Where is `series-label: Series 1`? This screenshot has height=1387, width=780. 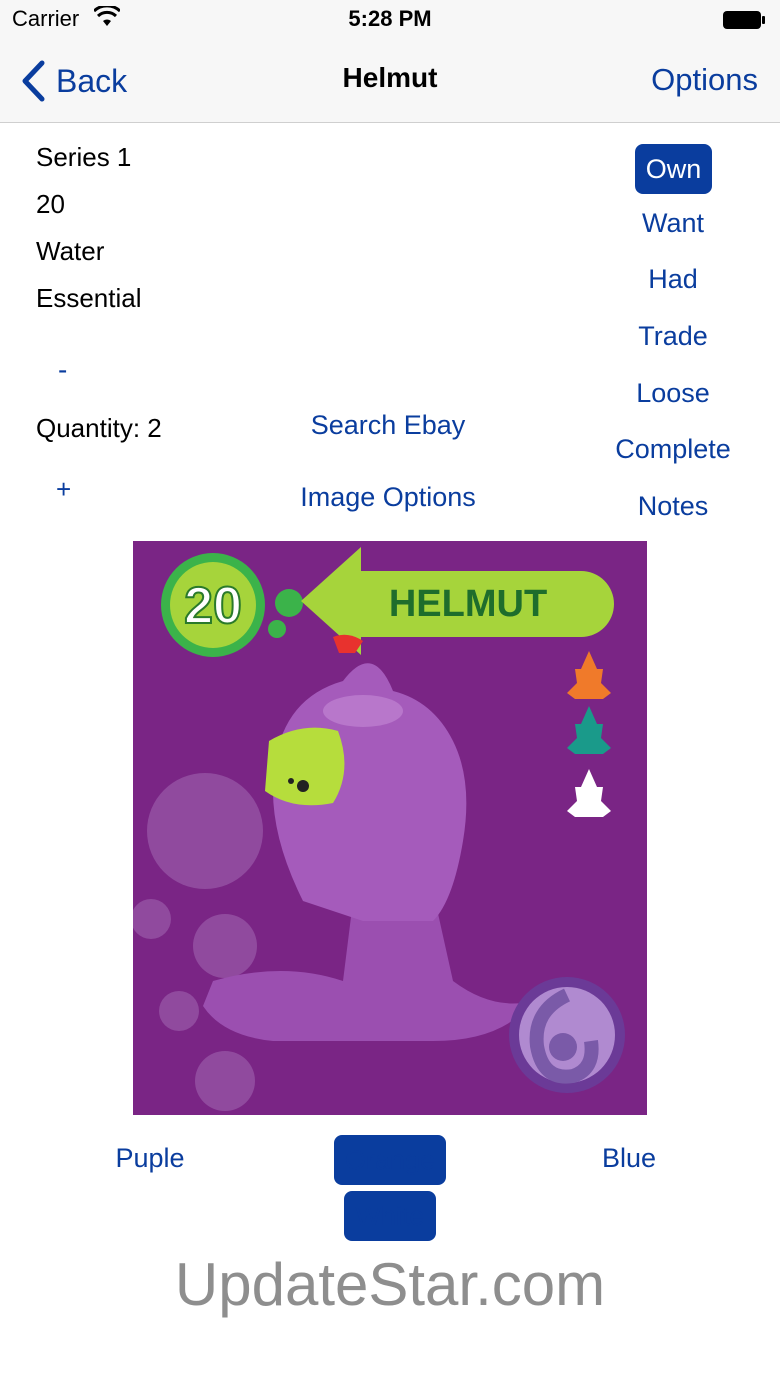
series-label: Series 1 is located at coordinates (84, 157).